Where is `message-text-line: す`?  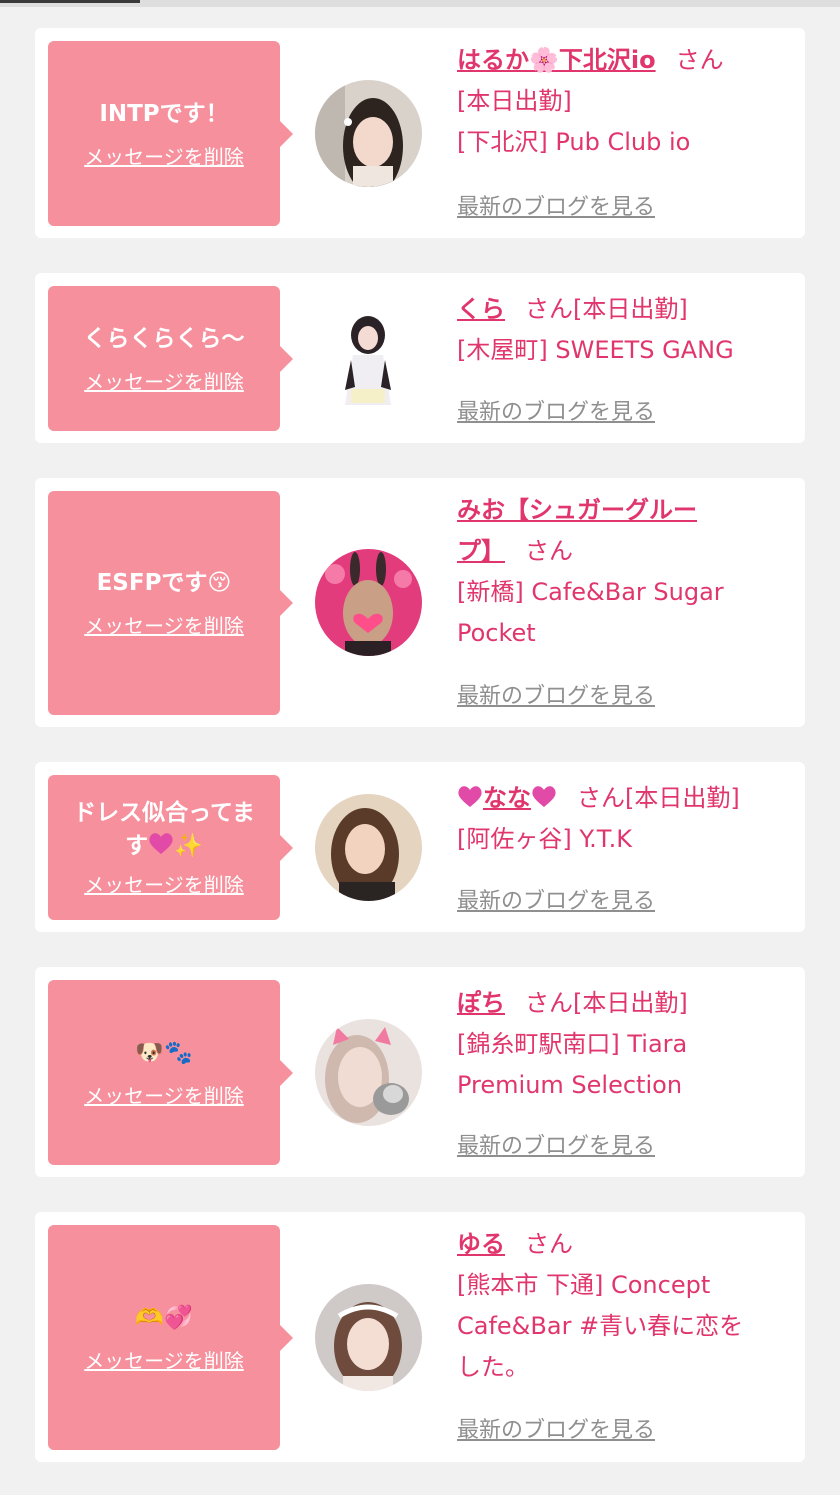 message-text-line: す is located at coordinates (137, 846).